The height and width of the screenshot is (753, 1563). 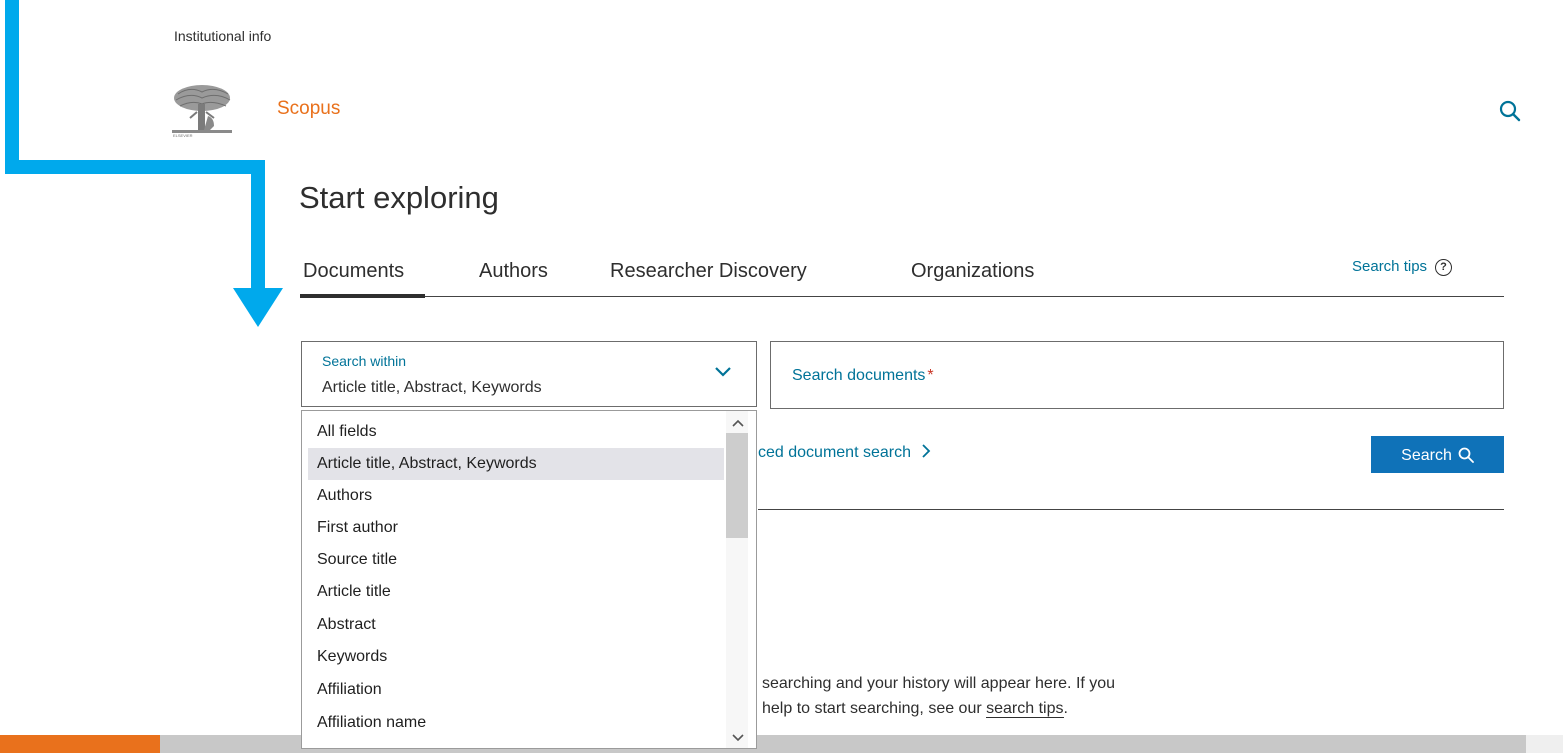 I want to click on placeholder-text: Search documents, so click(x=859, y=375).